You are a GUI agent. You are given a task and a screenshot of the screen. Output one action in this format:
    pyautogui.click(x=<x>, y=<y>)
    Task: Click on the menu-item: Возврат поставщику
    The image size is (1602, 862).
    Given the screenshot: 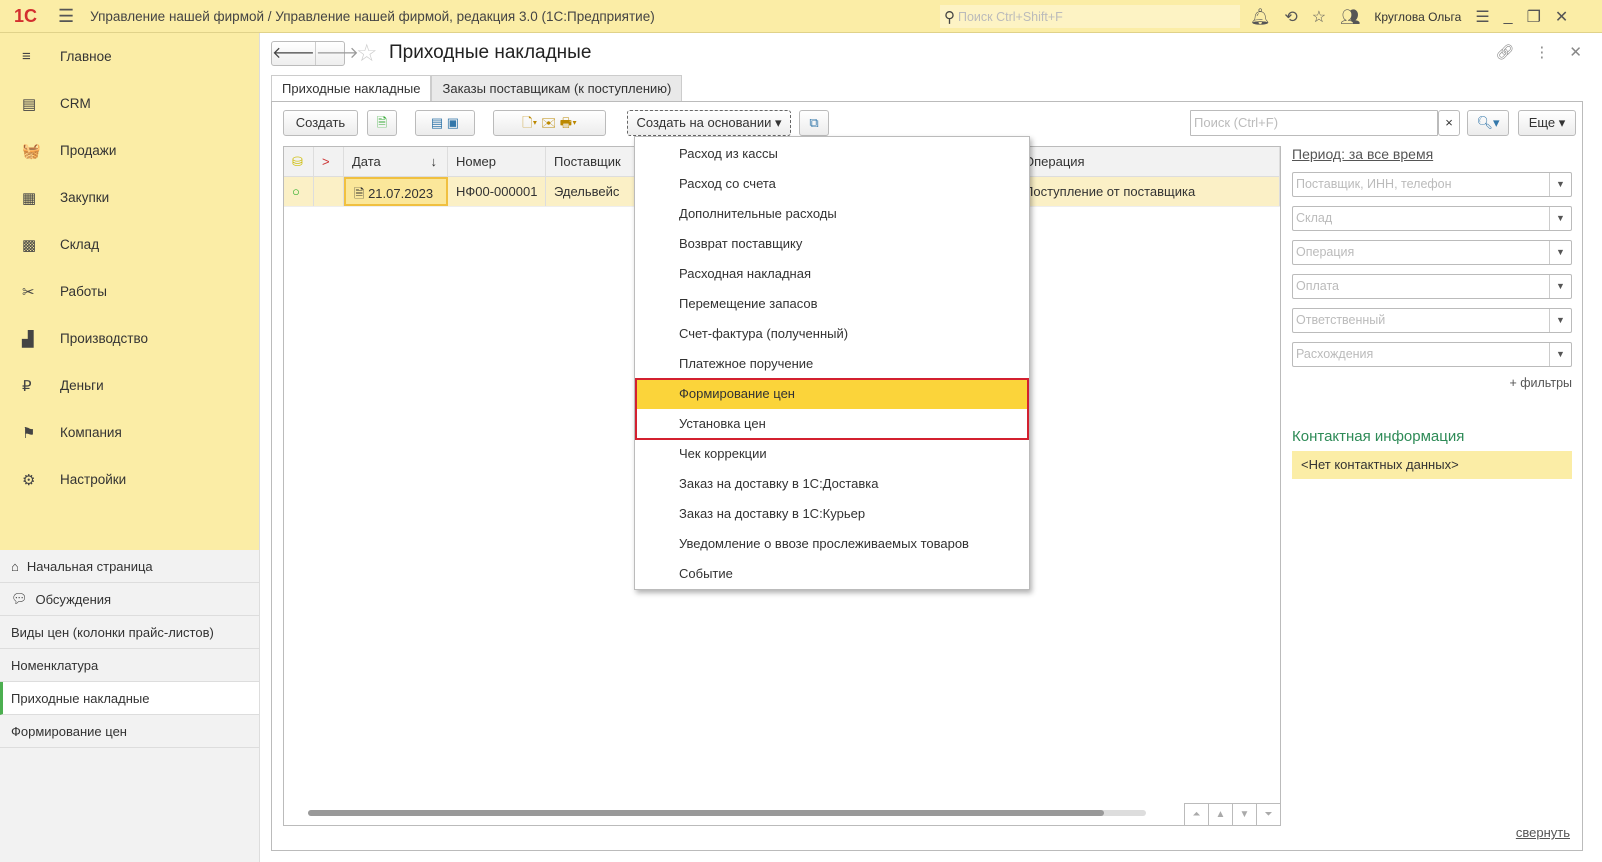 What is the action you would take?
    pyautogui.click(x=832, y=244)
    